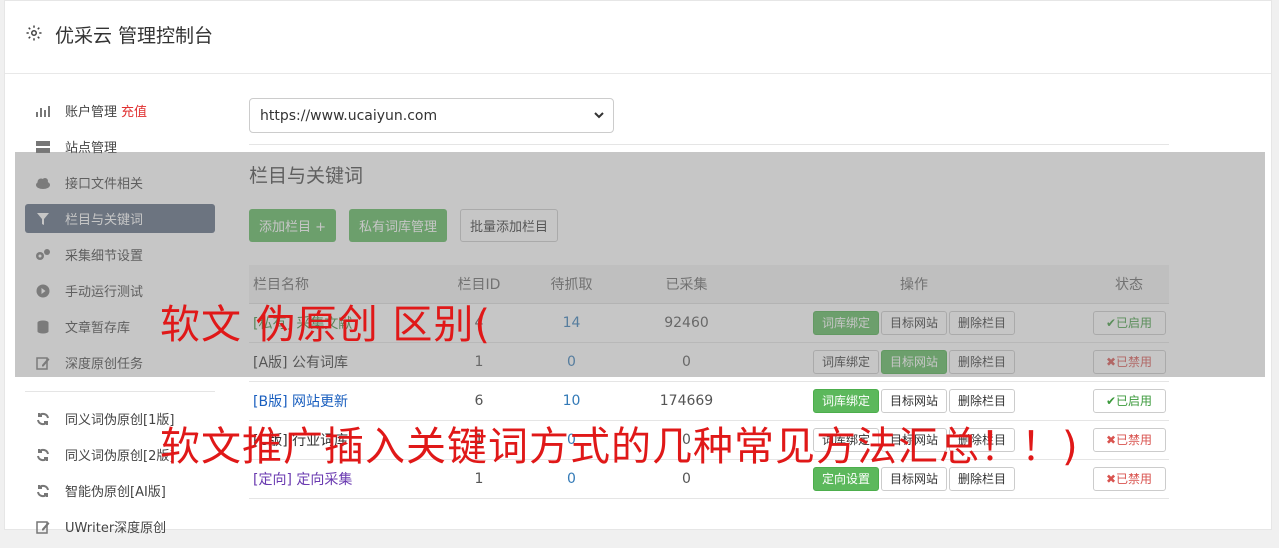  I want to click on chevron-down-icon, so click(599, 115).